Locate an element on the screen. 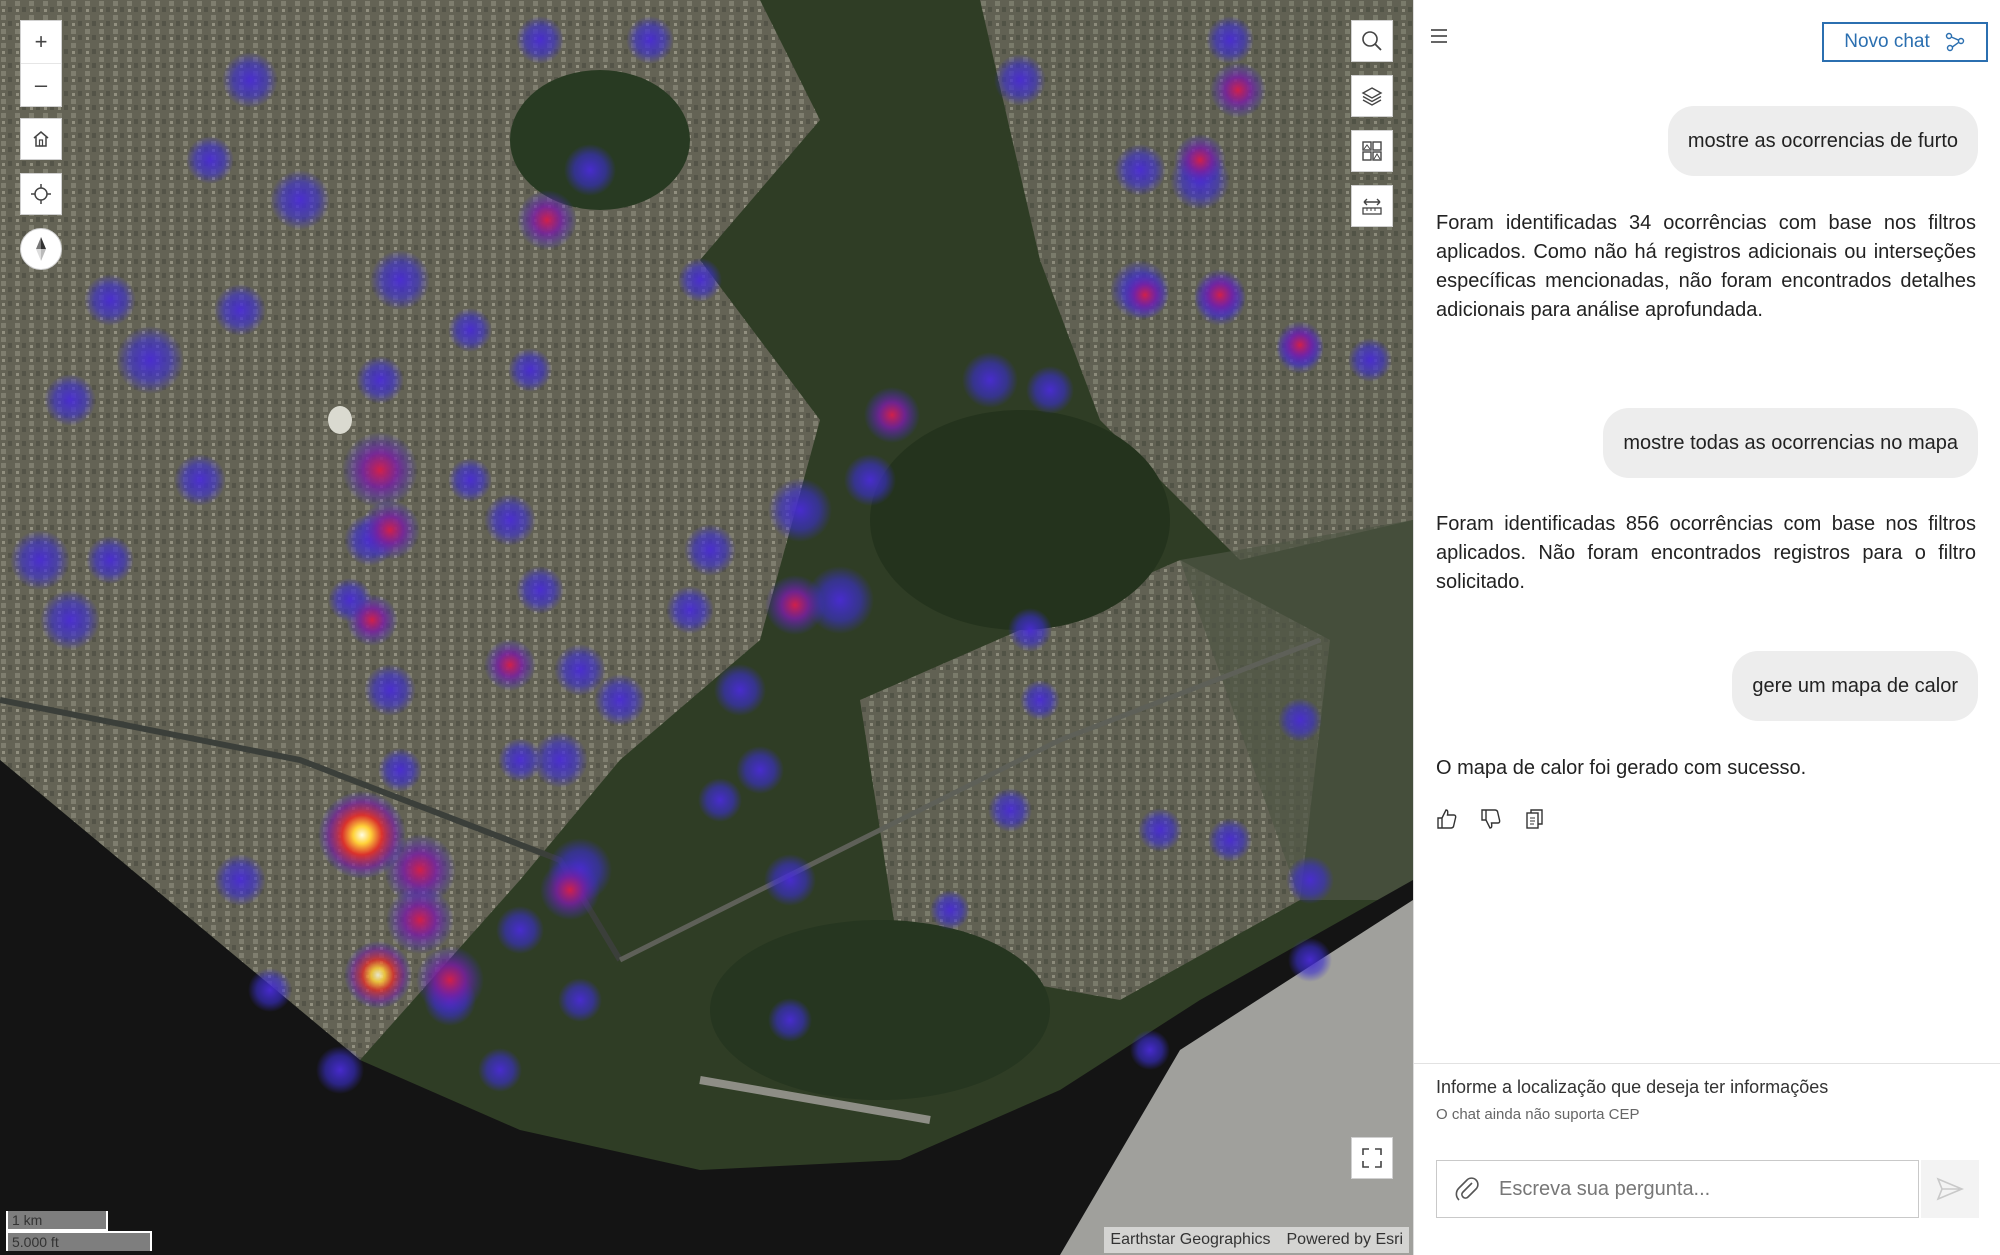  send-button is located at coordinates (1950, 1189).